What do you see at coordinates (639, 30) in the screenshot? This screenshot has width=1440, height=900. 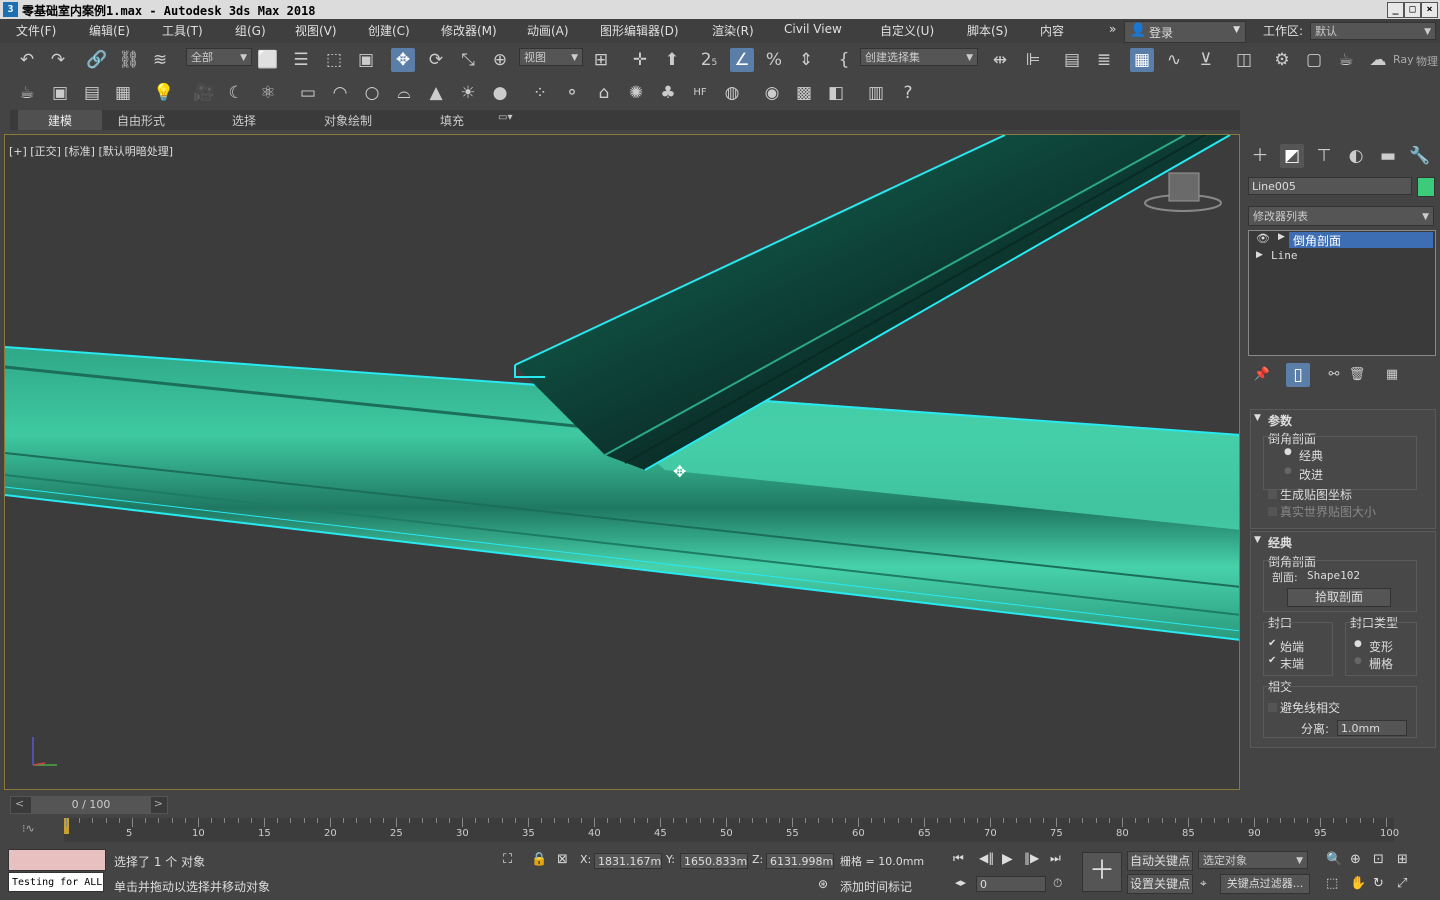 I see `menu-graph-editors: 图形编辑器(D)` at bounding box center [639, 30].